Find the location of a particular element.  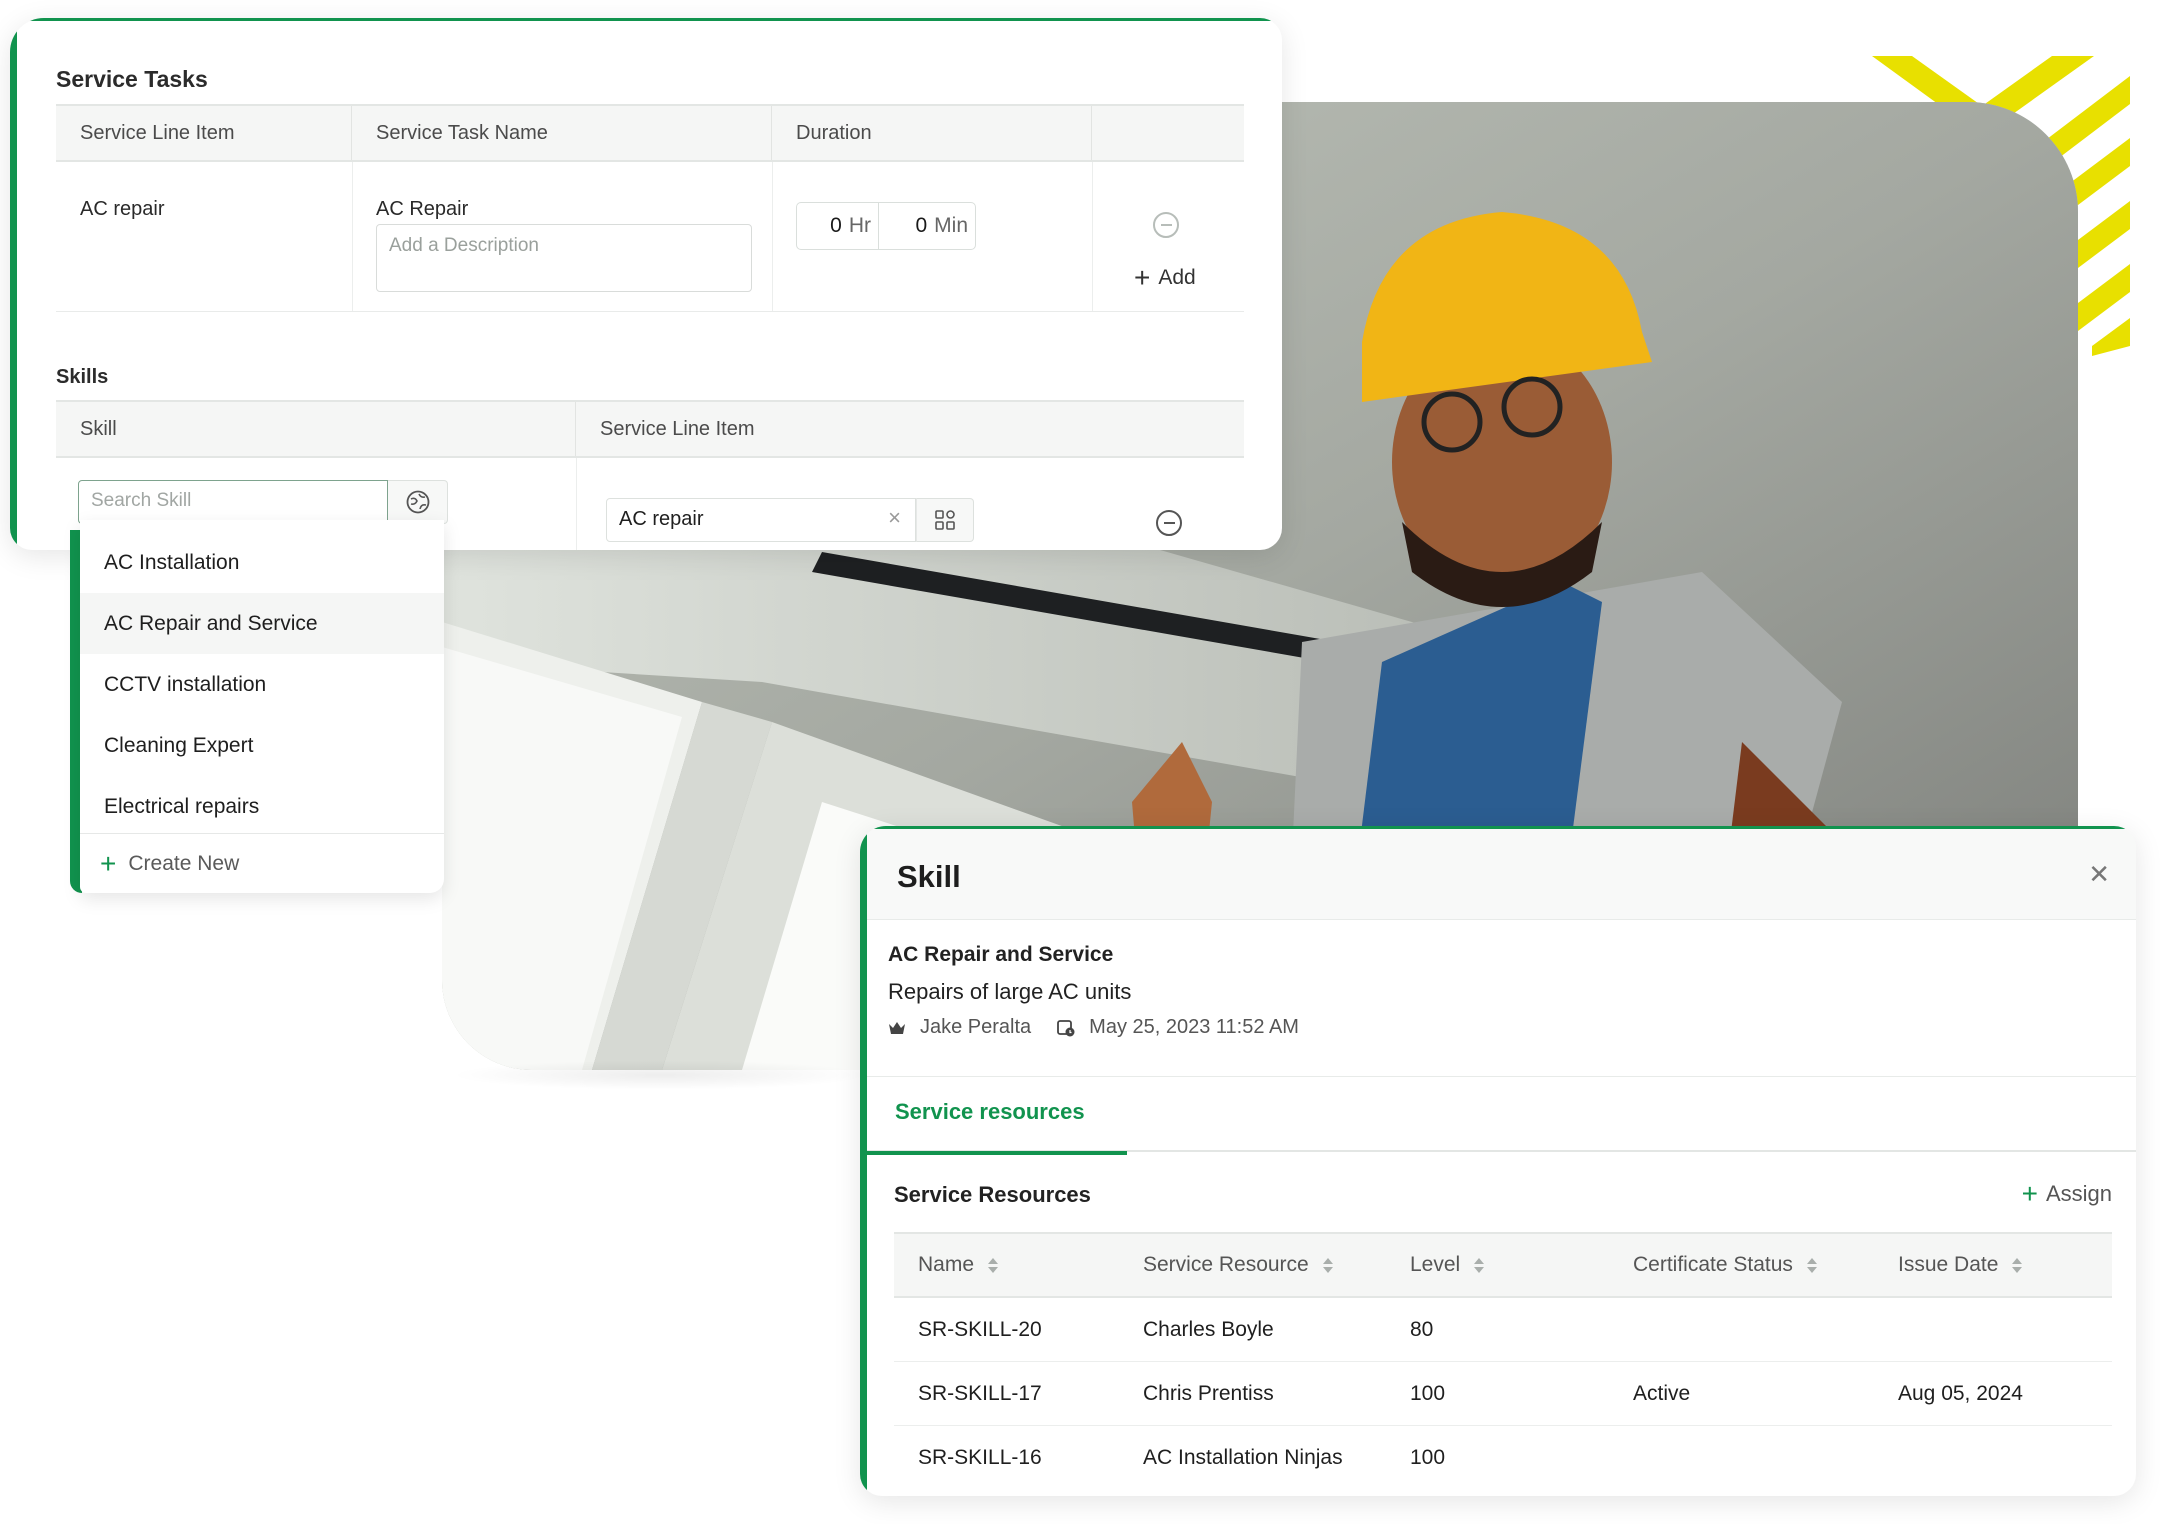

service-line-item-lookup-button is located at coordinates (945, 520).